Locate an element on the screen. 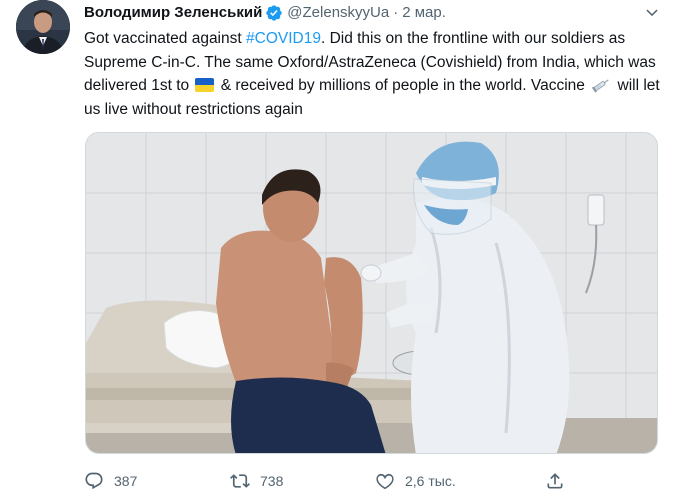 The height and width of the screenshot is (504, 684). ukraine-flag-icon is located at coordinates (205, 85).